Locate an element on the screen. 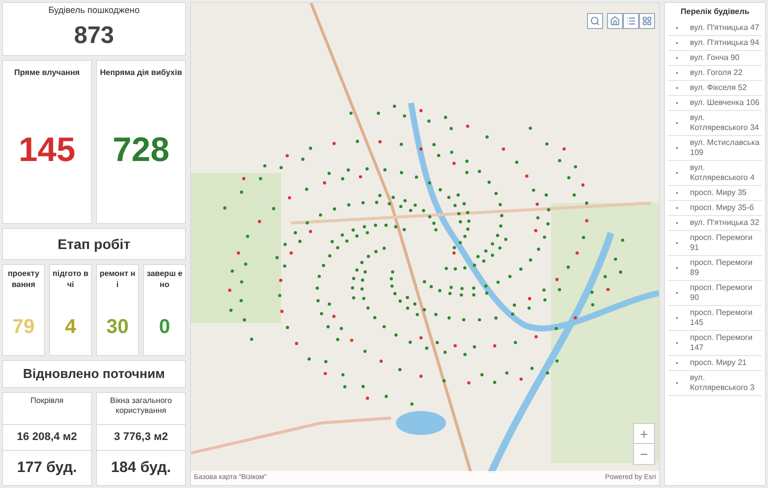 The height and width of the screenshot is (488, 768). building-item: вул. Котляревського 34 is located at coordinates (715, 123).